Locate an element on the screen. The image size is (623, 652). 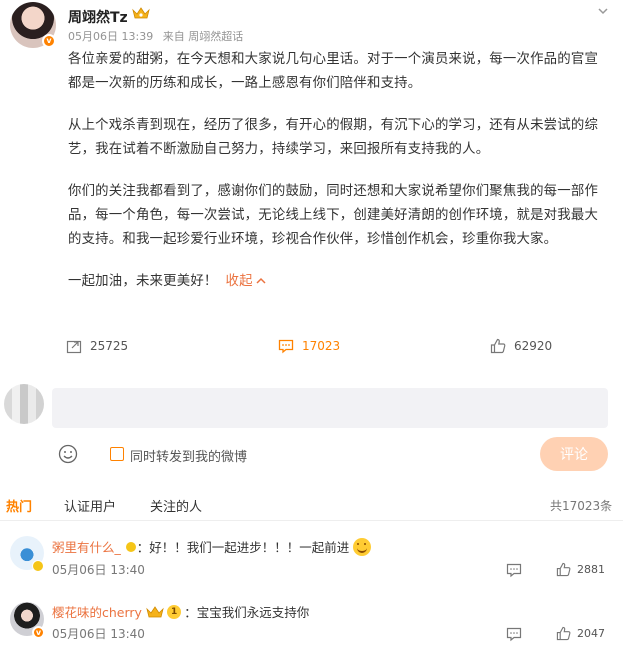
repost-icon is located at coordinates (74, 347).